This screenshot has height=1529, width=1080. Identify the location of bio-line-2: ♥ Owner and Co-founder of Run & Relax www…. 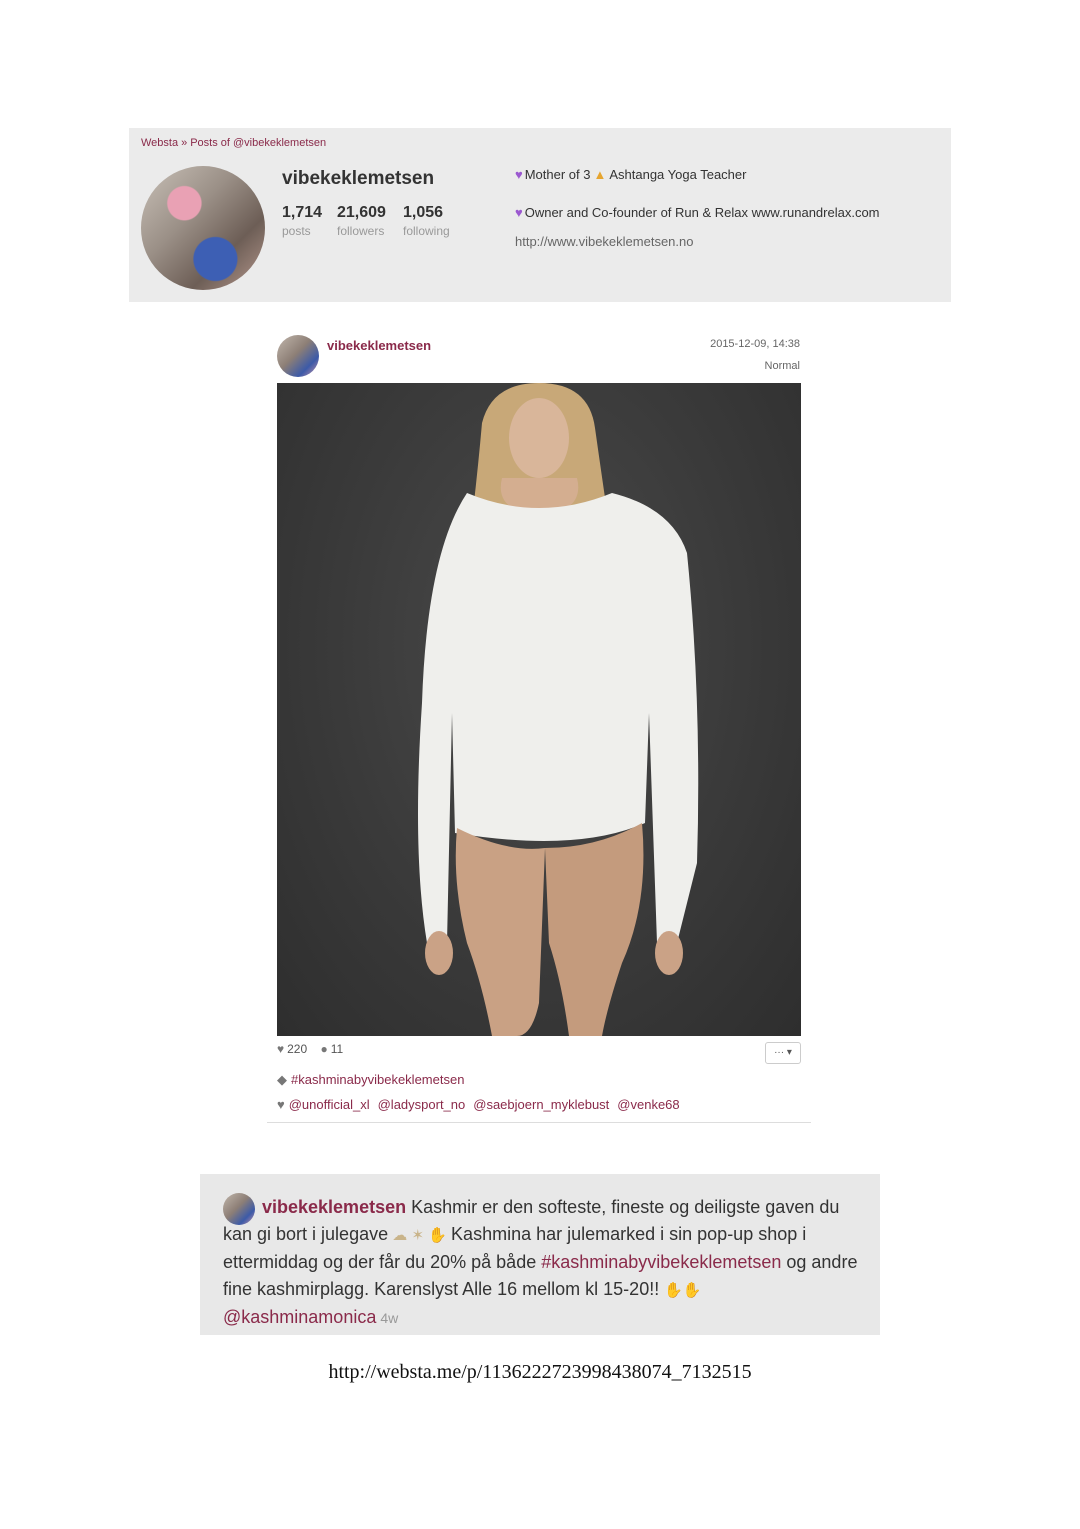
(697, 212).